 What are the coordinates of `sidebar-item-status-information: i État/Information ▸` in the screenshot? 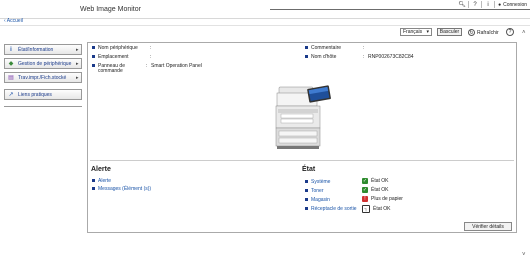 It's located at (43, 49).